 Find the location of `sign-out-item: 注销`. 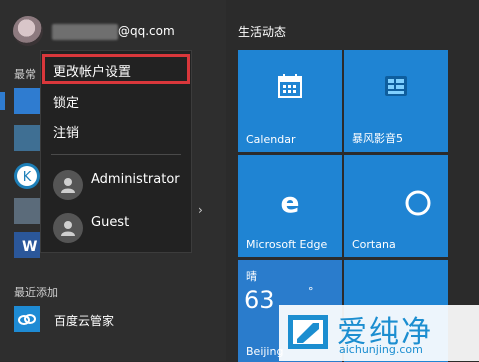

sign-out-item: 注销 is located at coordinates (66, 131).